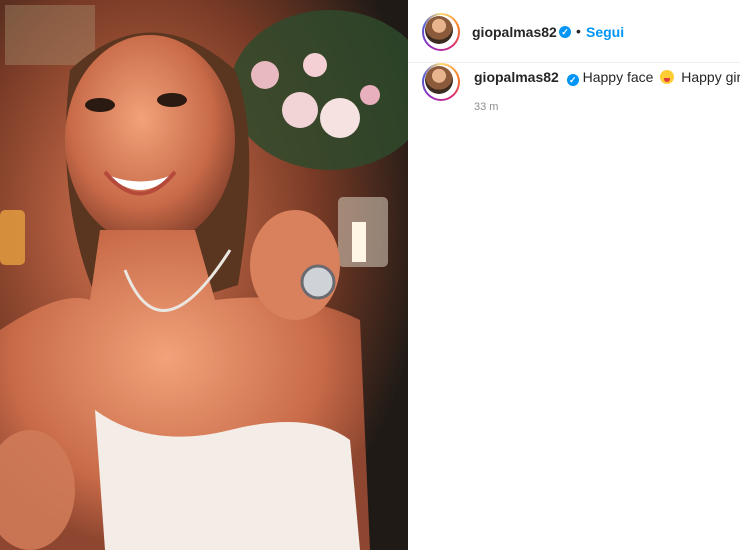 This screenshot has height=550, width=740. What do you see at coordinates (710, 77) in the screenshot?
I see `caption-text-2: Happy girl` at bounding box center [710, 77].